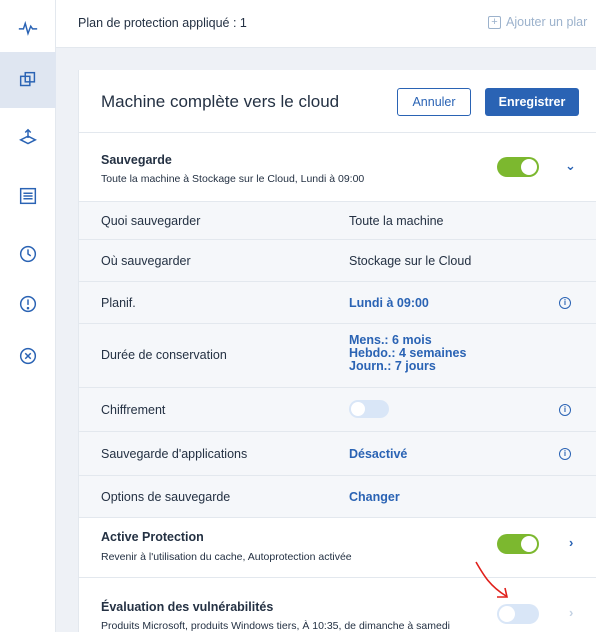  What do you see at coordinates (570, 166) in the screenshot?
I see `chevron-down-icon: ⌄` at bounding box center [570, 166].